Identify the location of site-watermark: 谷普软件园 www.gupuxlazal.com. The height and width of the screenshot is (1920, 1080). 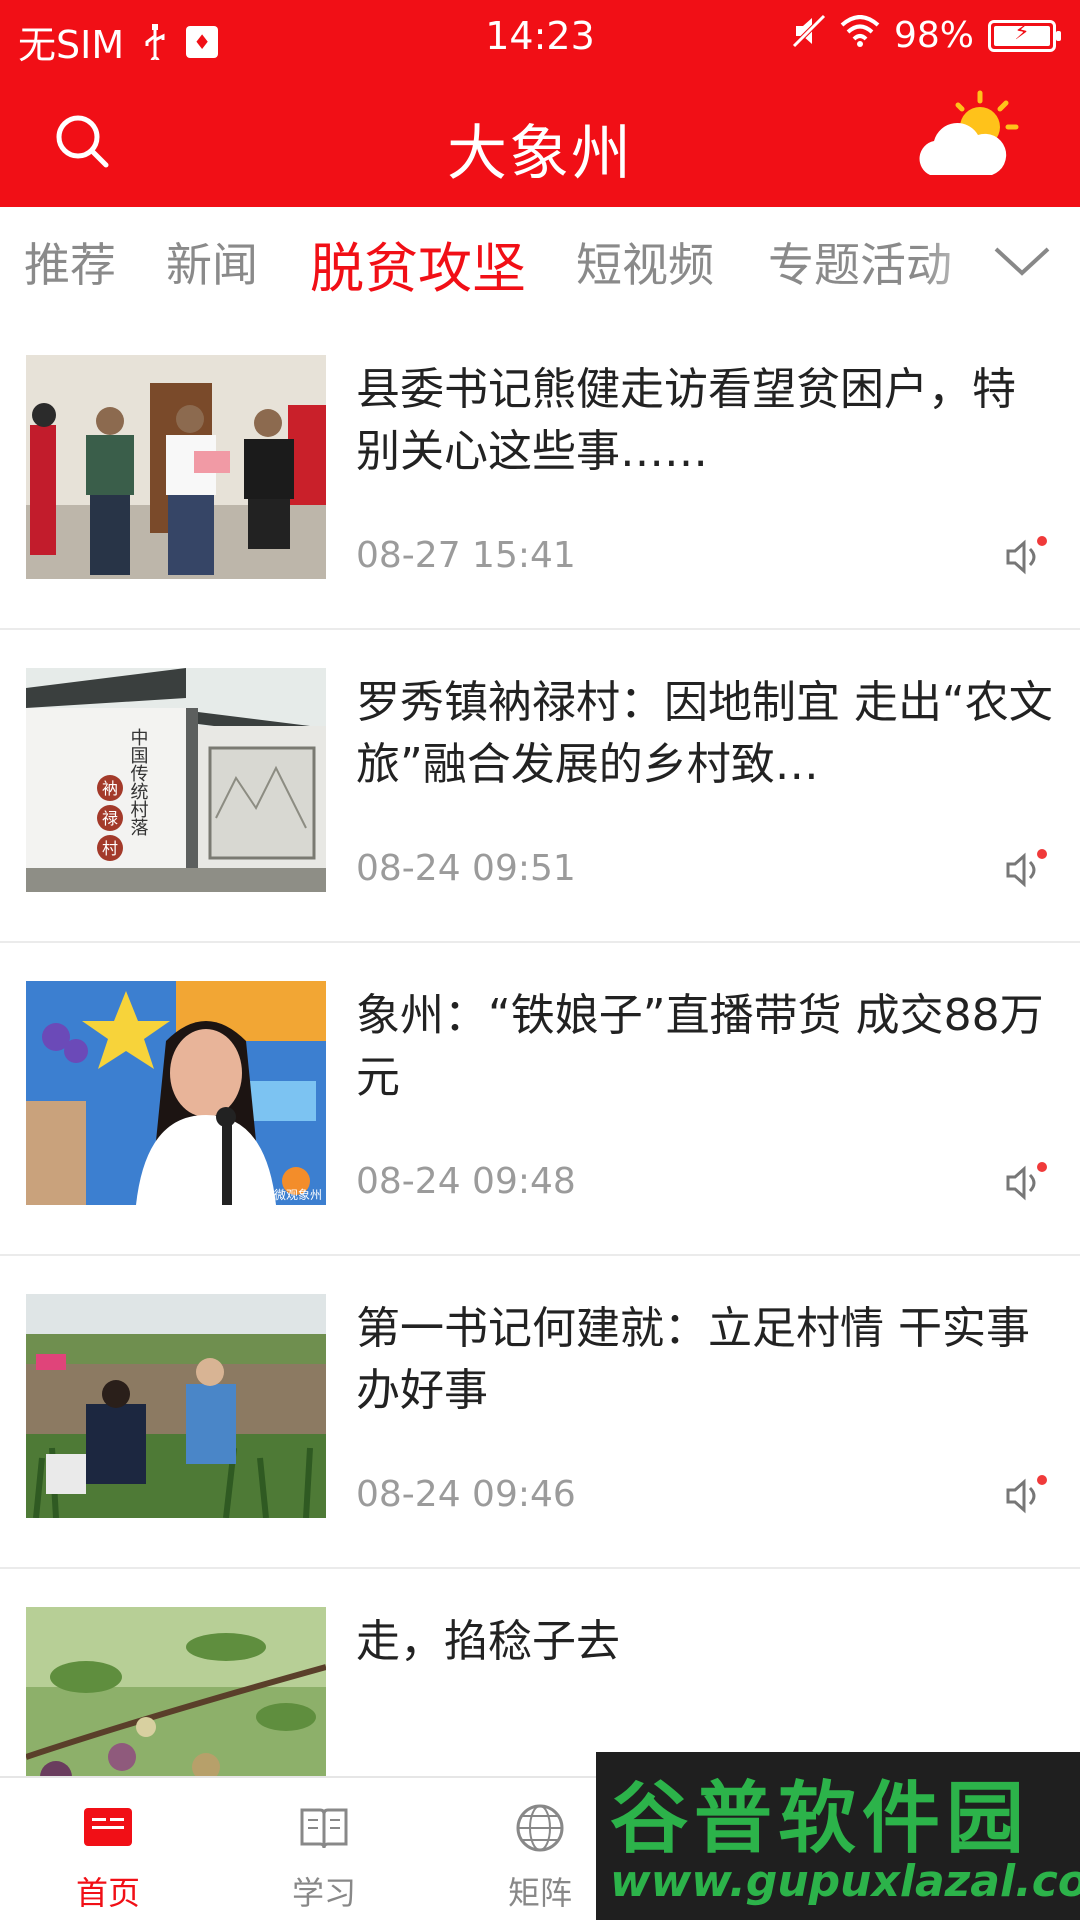
(838, 1836).